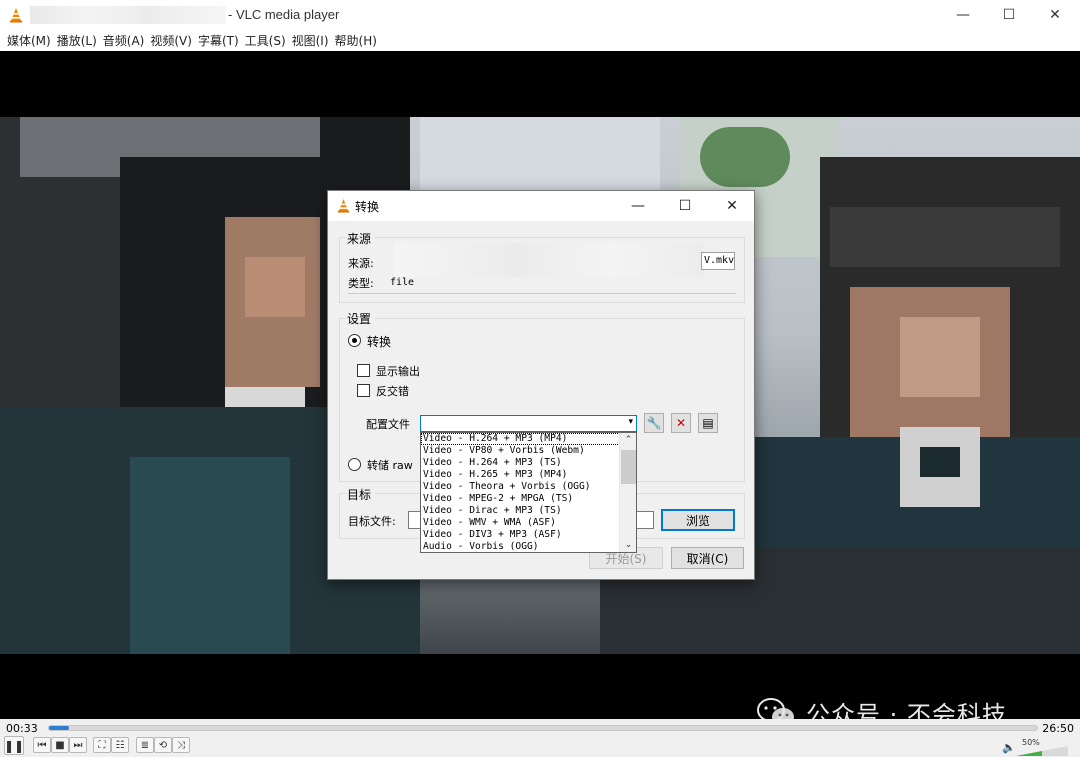 The width and height of the screenshot is (1080, 757). What do you see at coordinates (1055, 15) in the screenshot?
I see `close-button: ✕` at bounding box center [1055, 15].